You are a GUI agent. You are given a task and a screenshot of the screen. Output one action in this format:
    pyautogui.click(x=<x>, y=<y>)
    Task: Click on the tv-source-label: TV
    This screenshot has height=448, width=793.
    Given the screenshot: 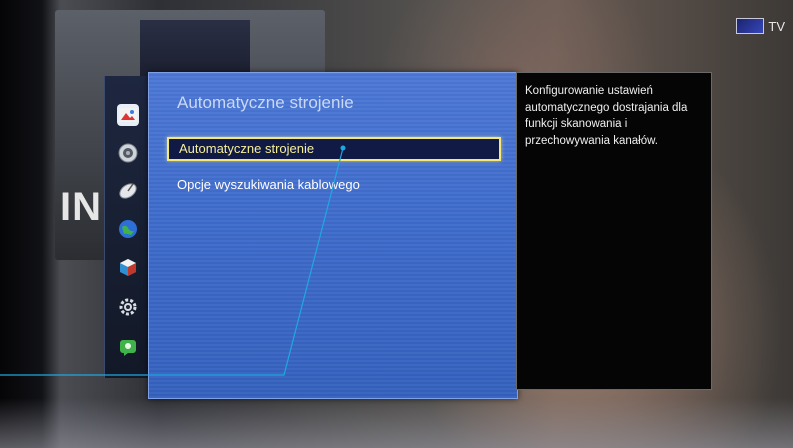 What is the action you would take?
    pyautogui.click(x=776, y=26)
    